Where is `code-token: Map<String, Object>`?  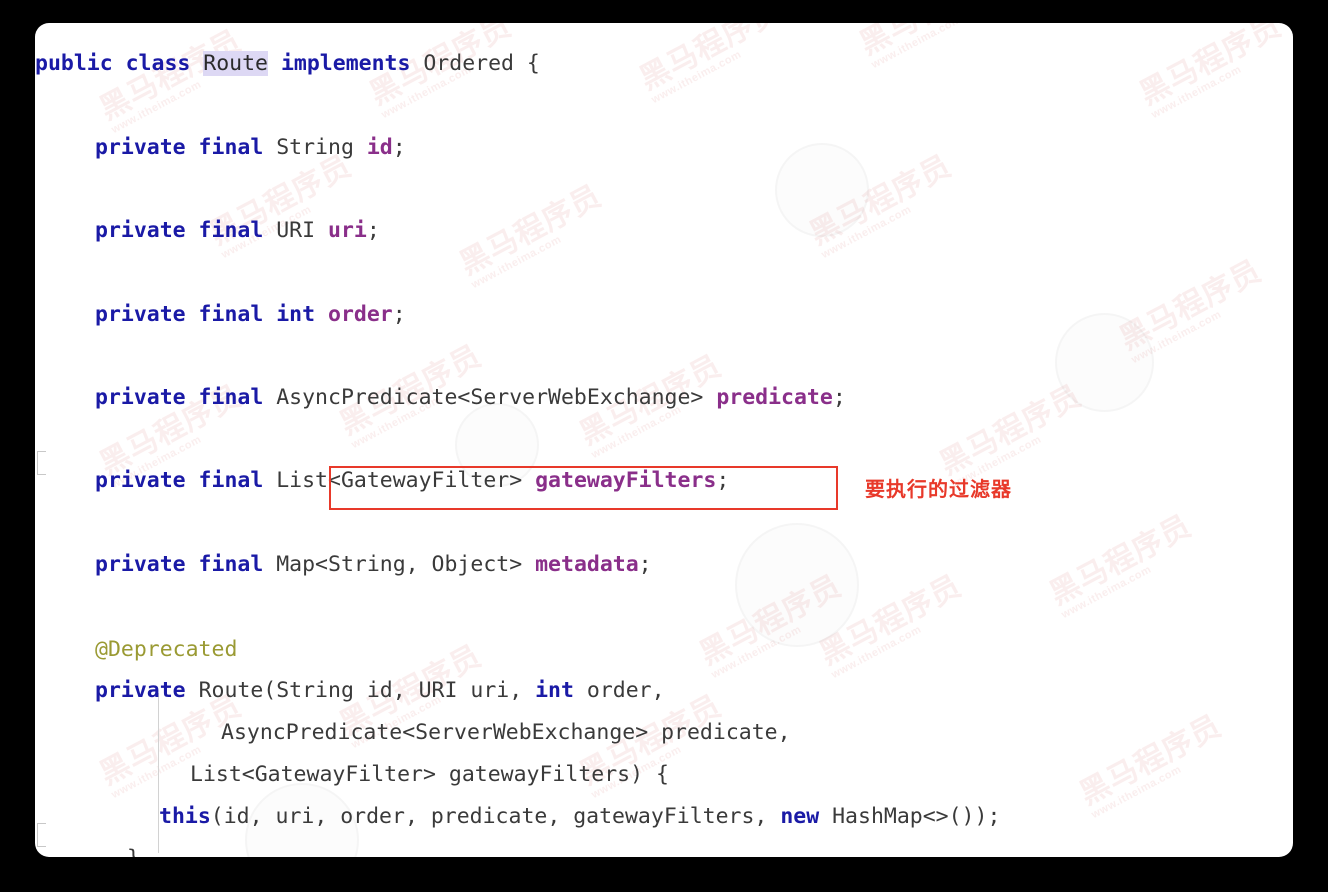
code-token: Map<String, Object> is located at coordinates (406, 564).